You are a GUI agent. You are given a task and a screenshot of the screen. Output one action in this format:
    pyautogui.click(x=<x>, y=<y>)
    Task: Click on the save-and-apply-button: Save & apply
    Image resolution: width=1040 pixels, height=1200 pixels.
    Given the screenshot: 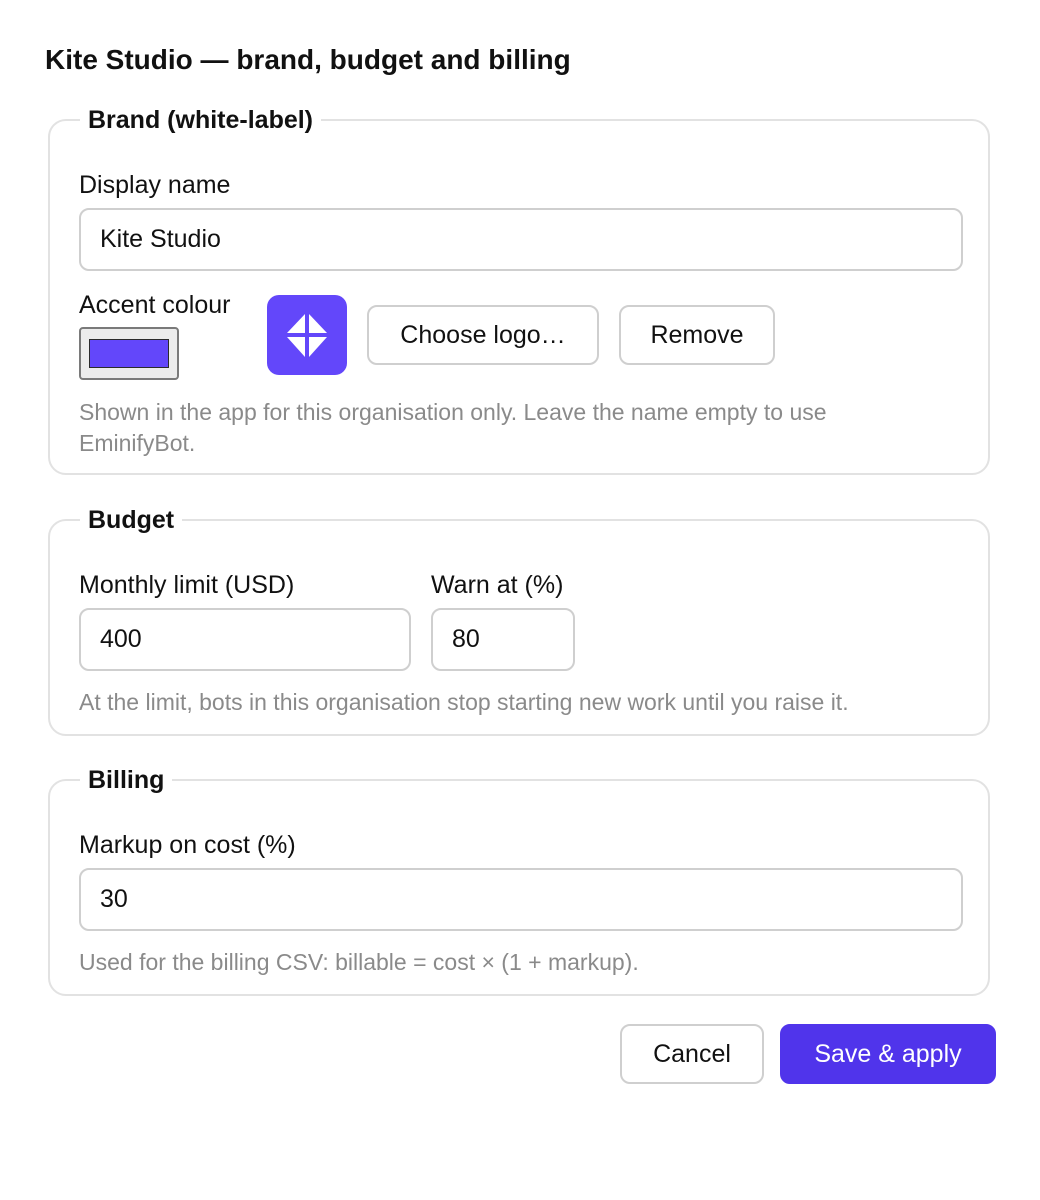 What is the action you would take?
    pyautogui.click(x=888, y=1054)
    